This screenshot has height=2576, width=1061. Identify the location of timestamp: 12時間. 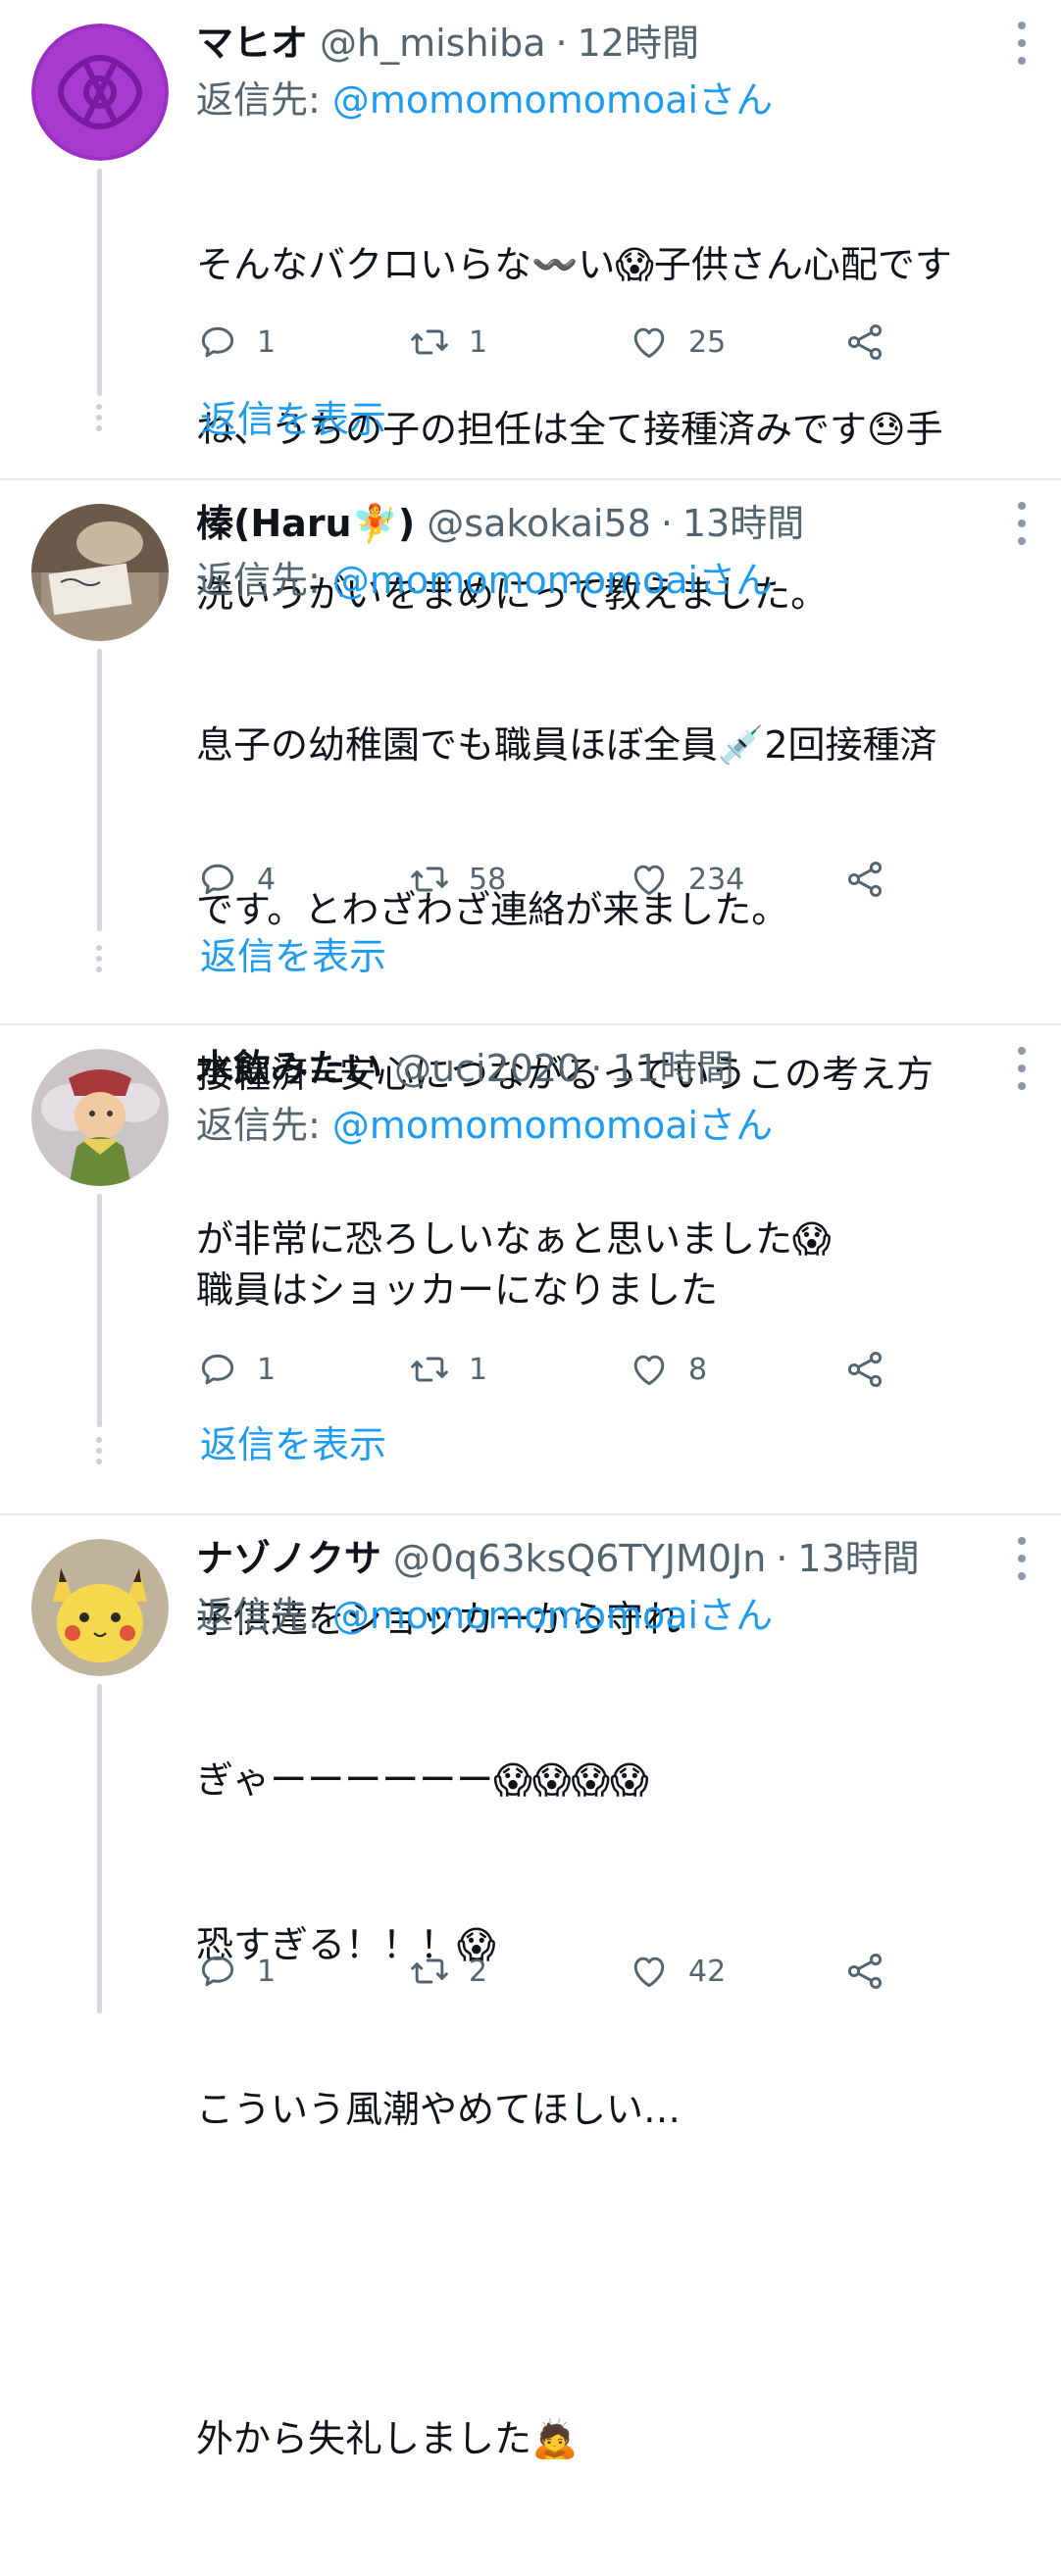
(638, 43).